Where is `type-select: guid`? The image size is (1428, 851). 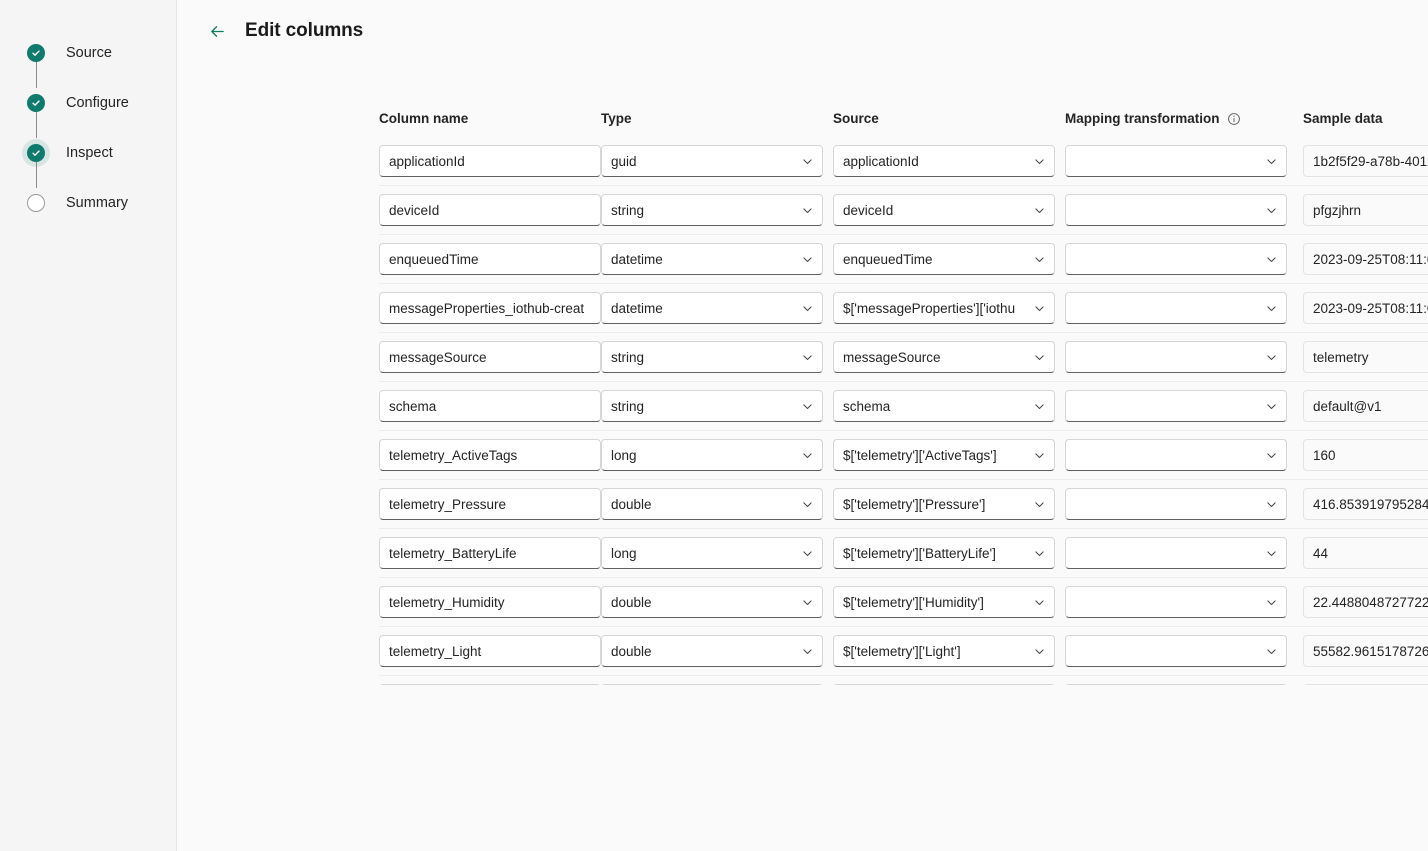 type-select: guid is located at coordinates (712, 161).